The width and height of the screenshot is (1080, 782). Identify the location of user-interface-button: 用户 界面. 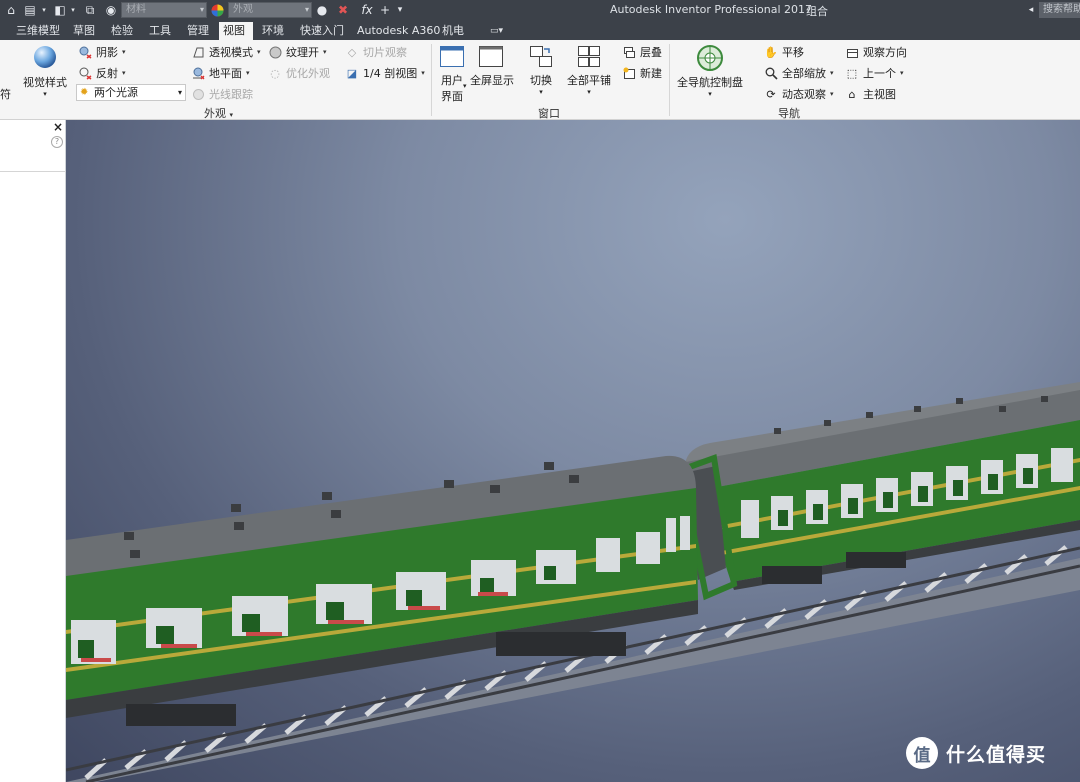
(452, 74).